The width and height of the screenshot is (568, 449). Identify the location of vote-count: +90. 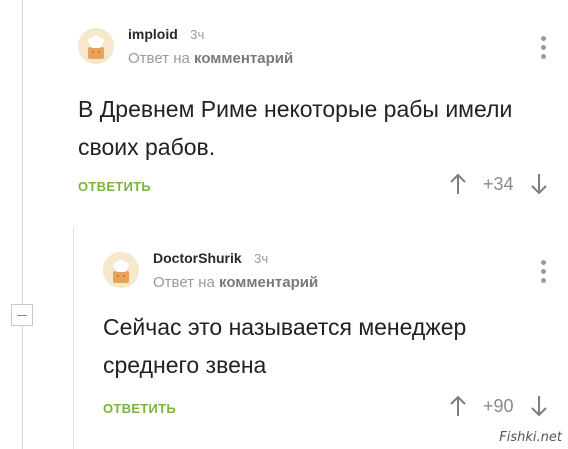
(498, 405).